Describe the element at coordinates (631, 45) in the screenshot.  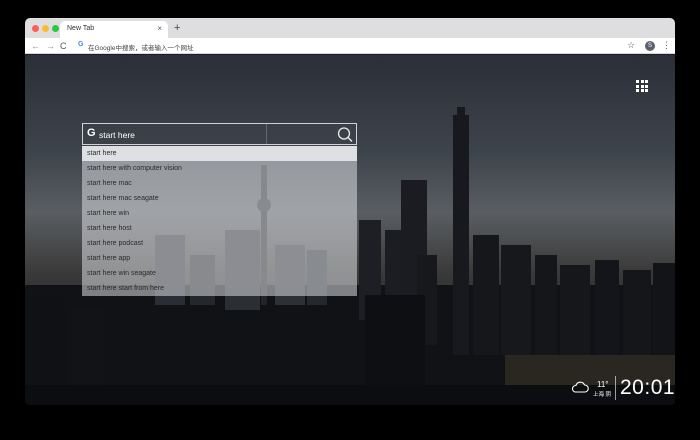
I see `bookmark-star-icon: ☆` at that location.